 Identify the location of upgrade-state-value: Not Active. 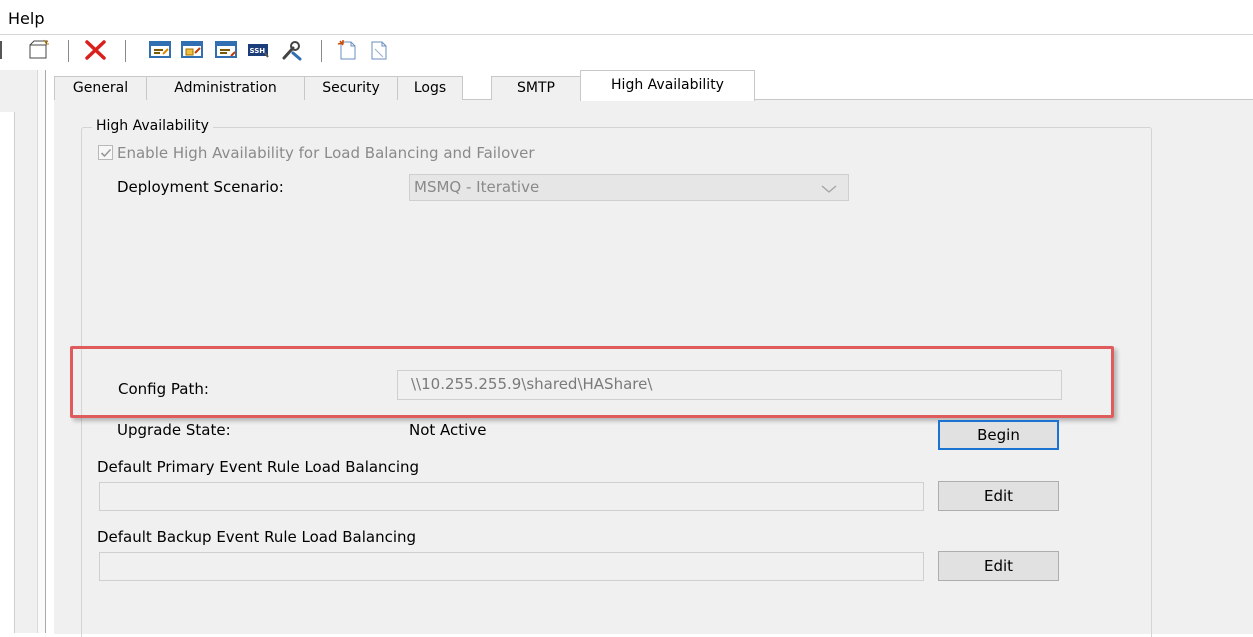
(448, 430).